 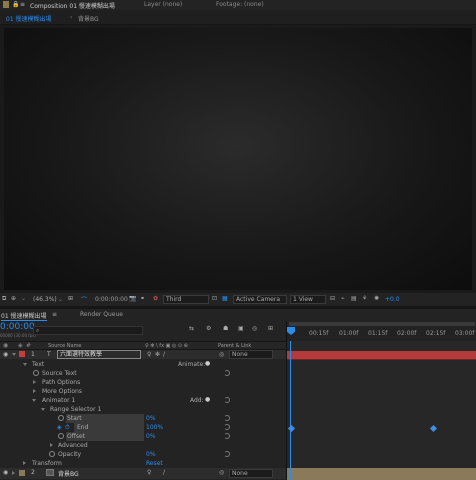 What do you see at coordinates (225, 328) in the screenshot?
I see `shy-layers-icon: ☗` at bounding box center [225, 328].